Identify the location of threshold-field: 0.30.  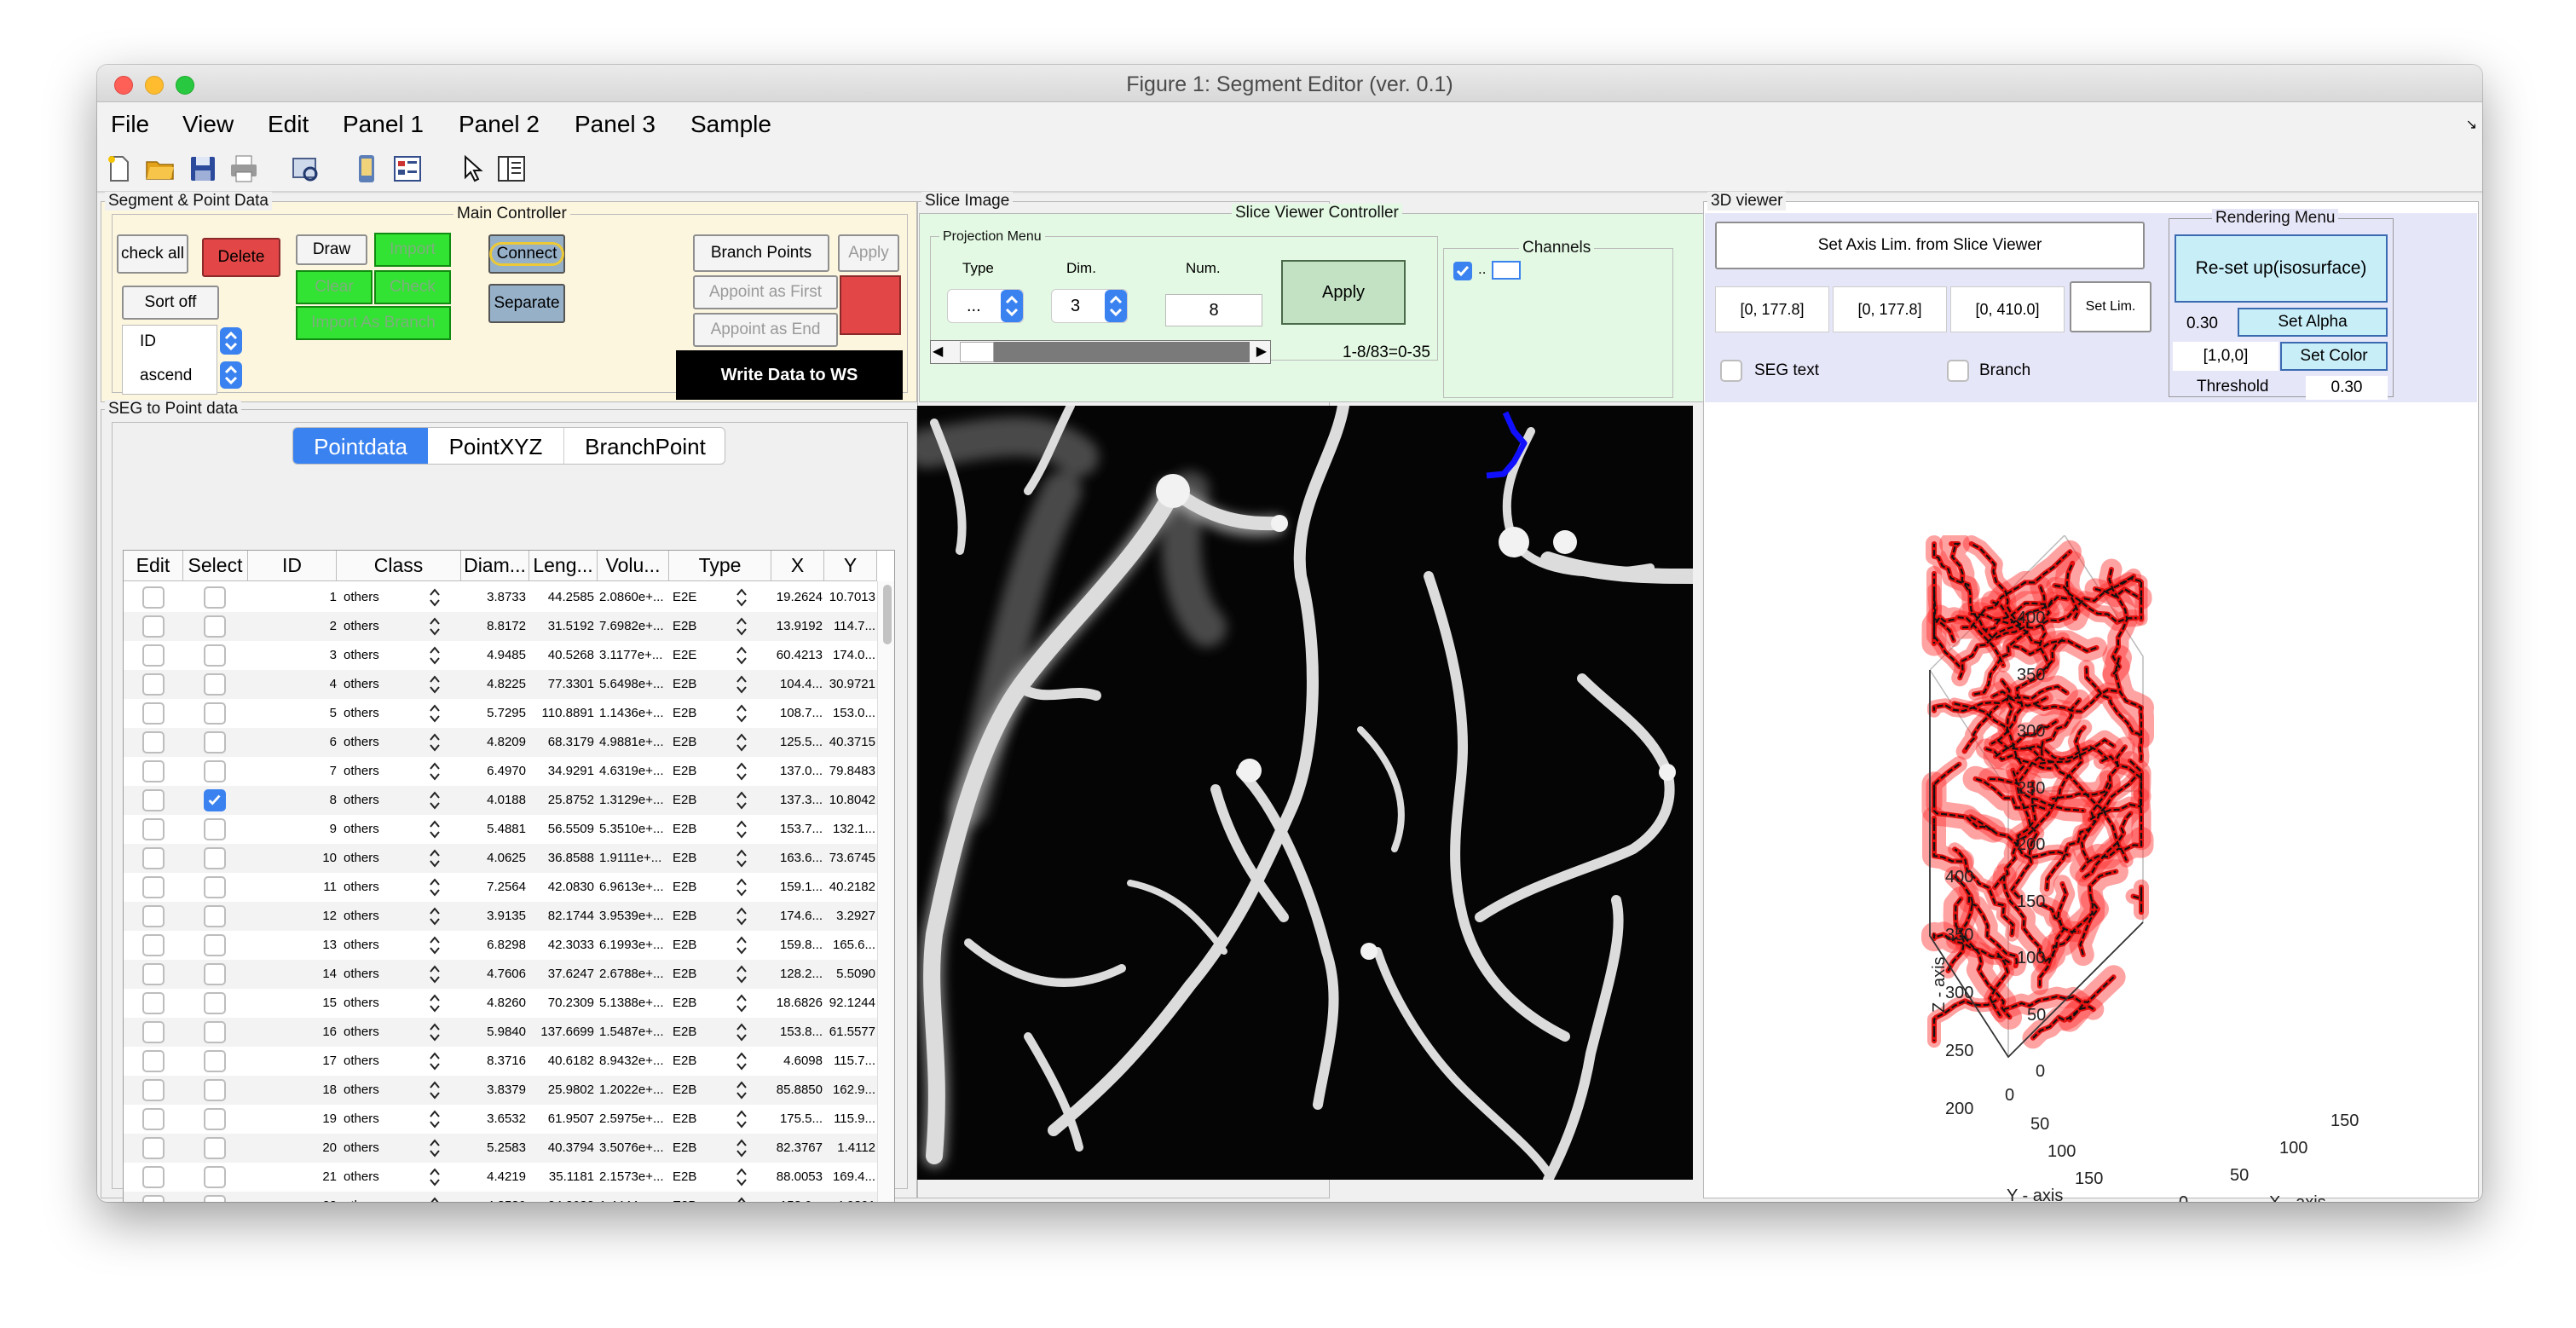
(2347, 388).